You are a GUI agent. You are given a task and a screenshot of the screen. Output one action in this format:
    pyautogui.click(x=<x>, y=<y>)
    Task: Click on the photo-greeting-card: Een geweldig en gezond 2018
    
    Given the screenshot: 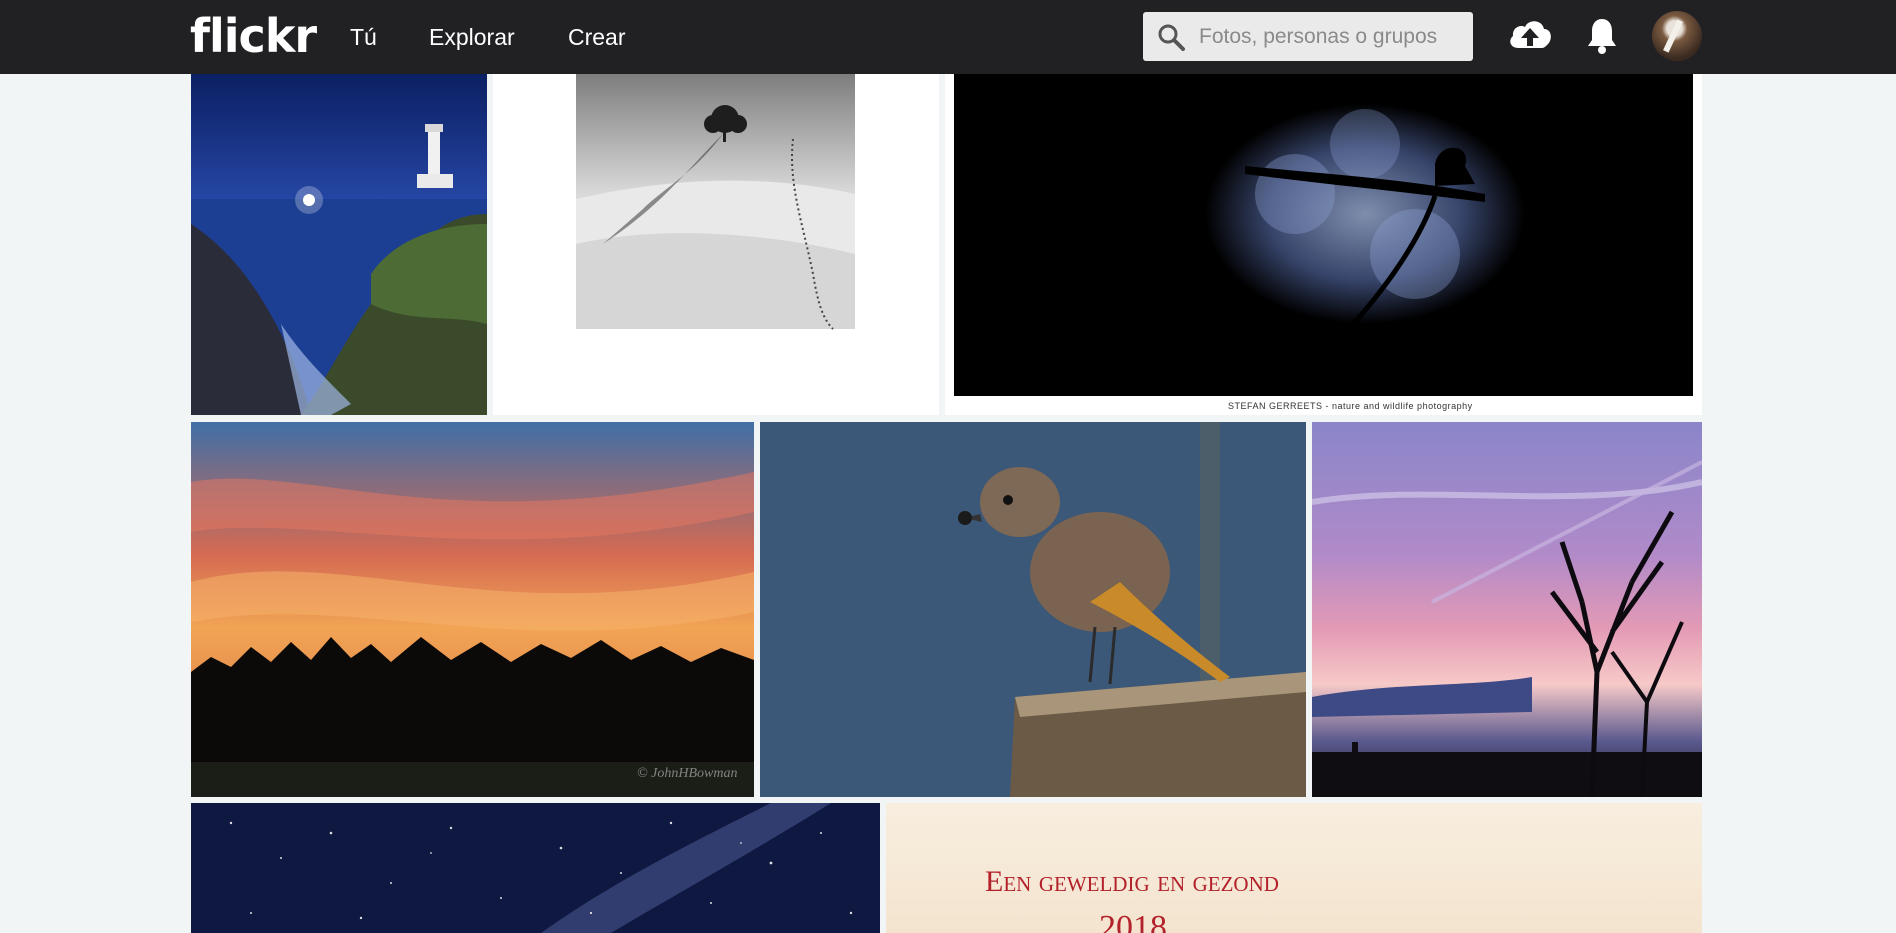 What is the action you would take?
    pyautogui.click(x=1294, y=868)
    